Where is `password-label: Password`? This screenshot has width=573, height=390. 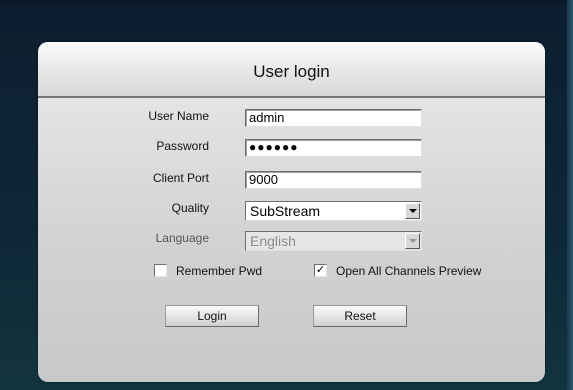
password-label: Password is located at coordinates (182, 146).